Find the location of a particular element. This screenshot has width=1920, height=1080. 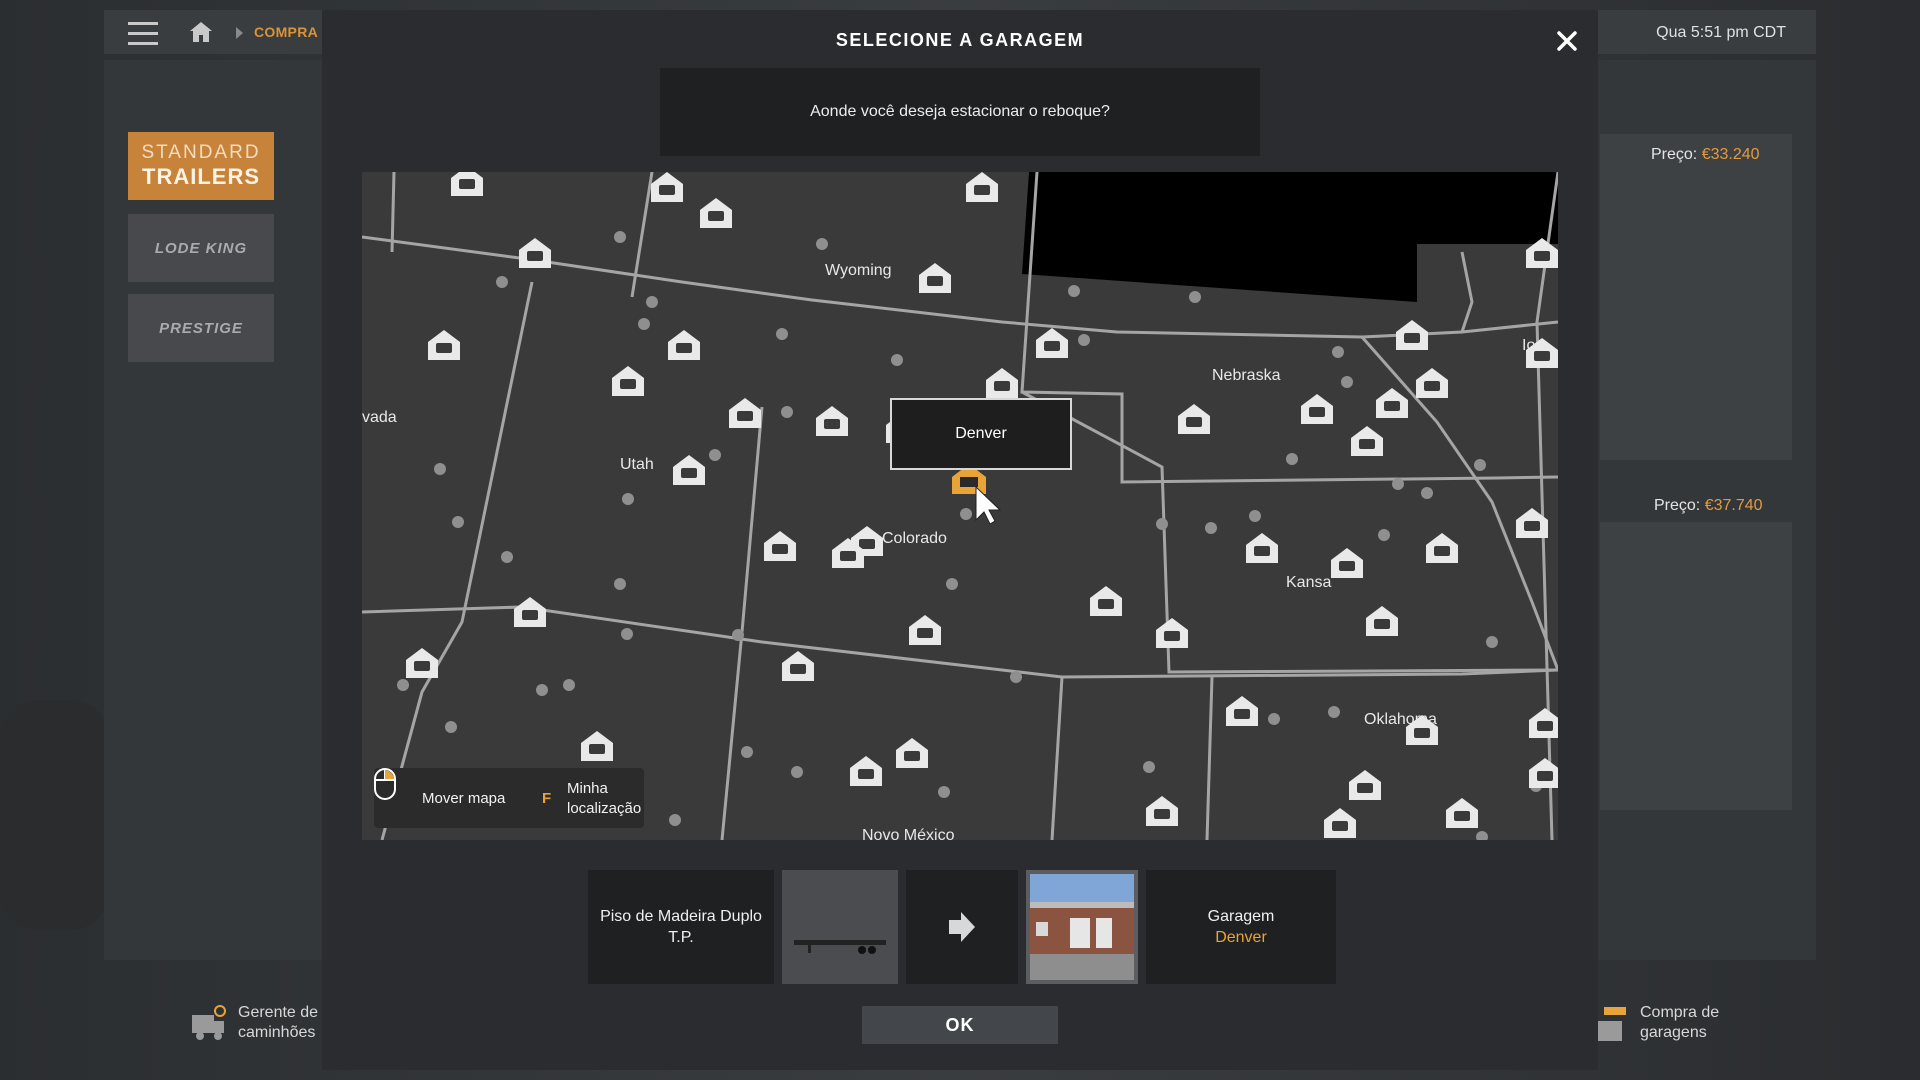

modal-title: SELECIONE A GARAGEM is located at coordinates (960, 40).